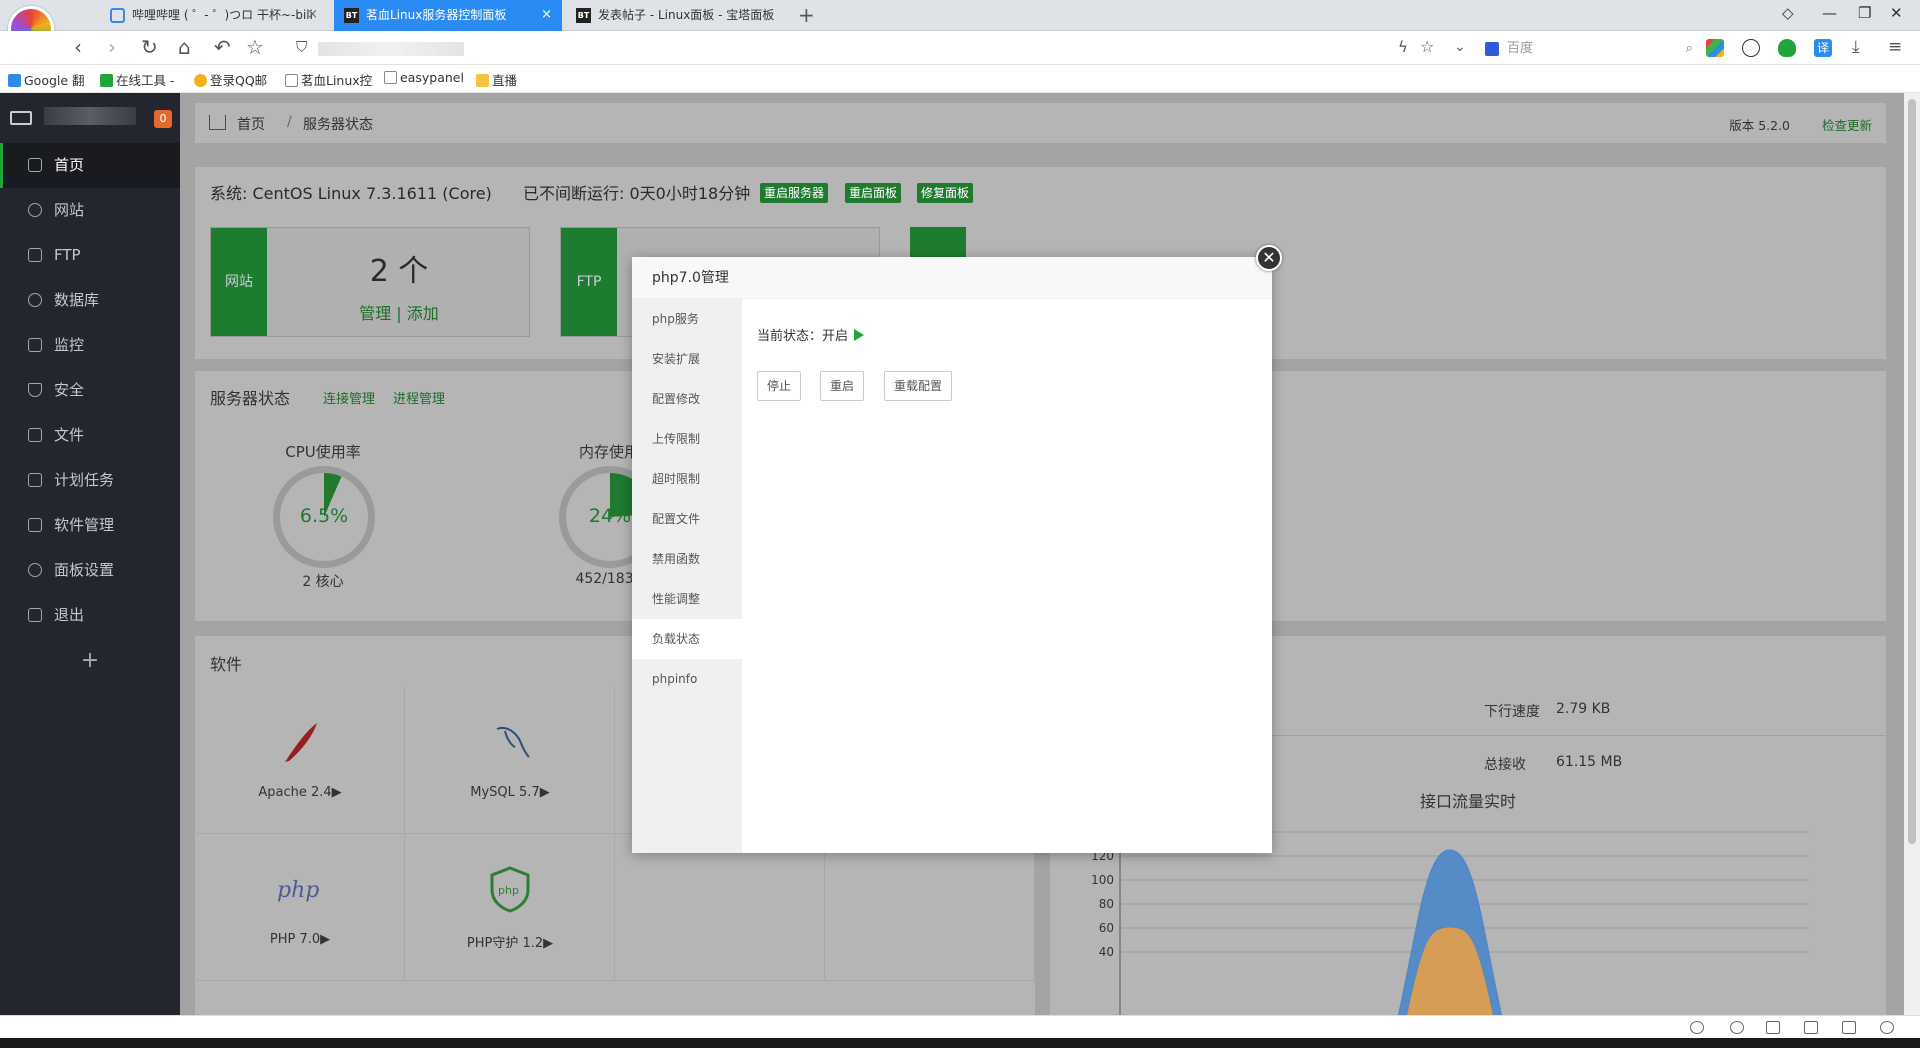 This screenshot has height=1048, width=1920. Describe the element at coordinates (1811, 1027) in the screenshot. I see `sound-icon` at that location.